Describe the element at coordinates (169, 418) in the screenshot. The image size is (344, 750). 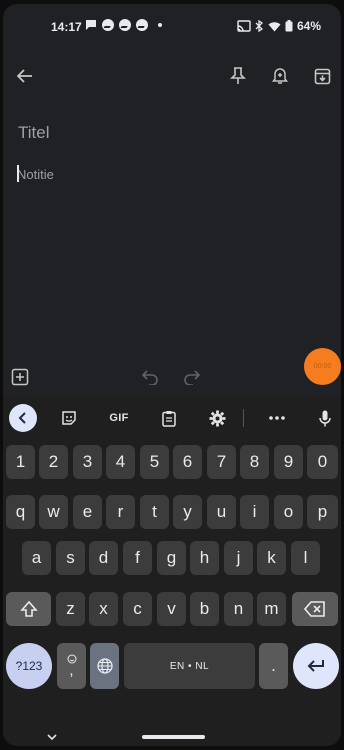
I see `clipboard-button` at that location.